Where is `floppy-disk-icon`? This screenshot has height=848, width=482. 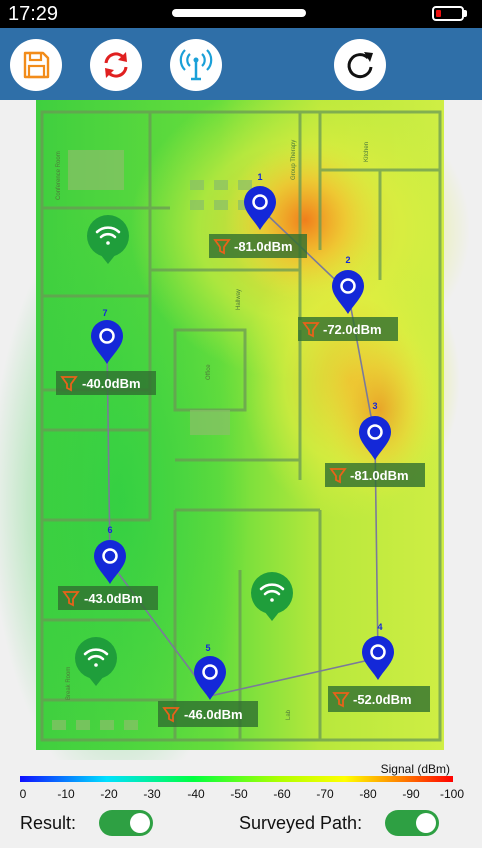 floppy-disk-icon is located at coordinates (36, 65).